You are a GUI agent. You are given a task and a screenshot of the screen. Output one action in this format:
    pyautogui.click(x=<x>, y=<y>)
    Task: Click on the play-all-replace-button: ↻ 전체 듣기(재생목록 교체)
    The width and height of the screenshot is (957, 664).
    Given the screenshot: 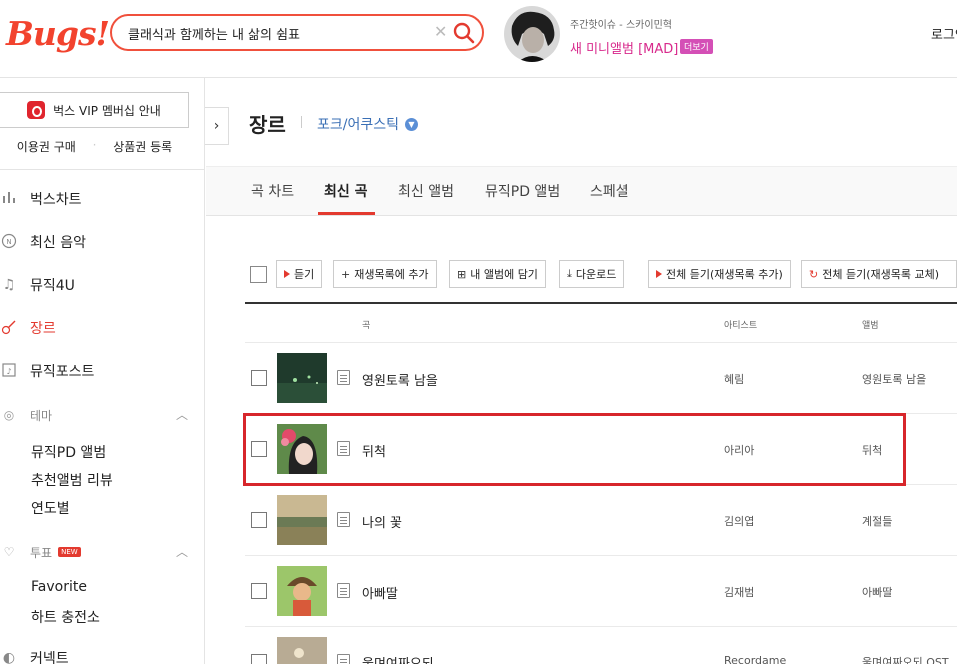 What is the action you would take?
    pyautogui.click(x=879, y=274)
    